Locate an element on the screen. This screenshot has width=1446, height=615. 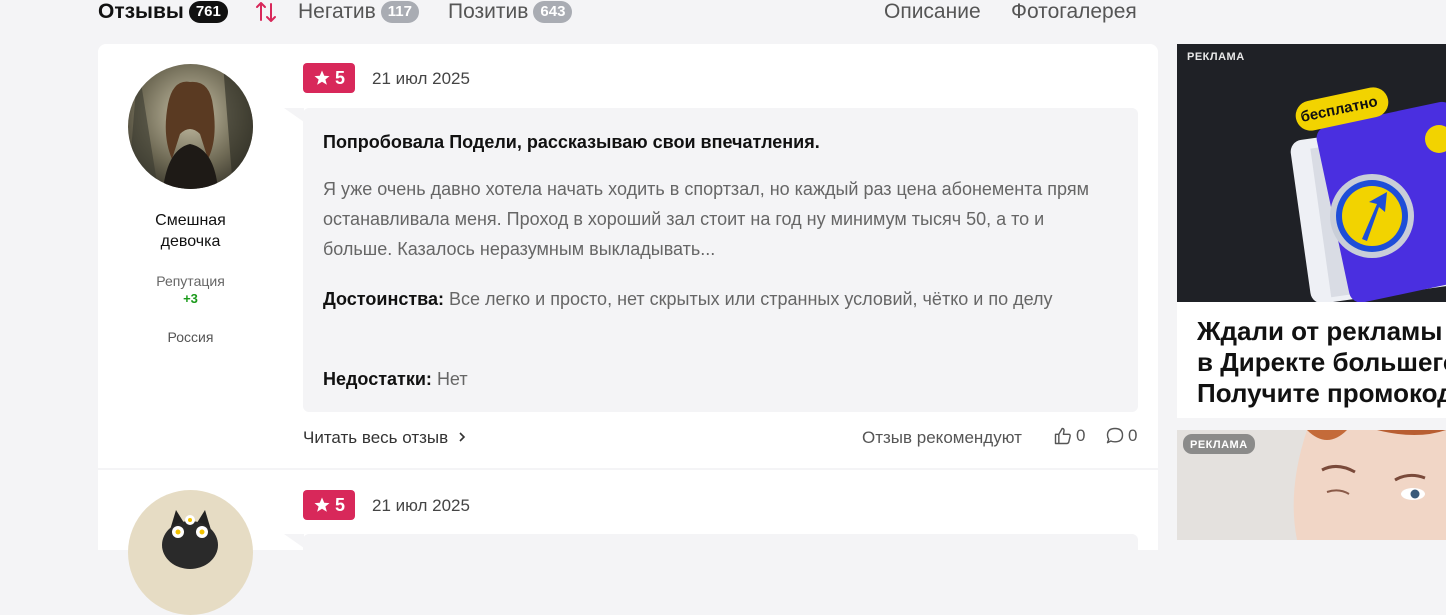
comments-count: 0 is located at coordinates (1133, 435).